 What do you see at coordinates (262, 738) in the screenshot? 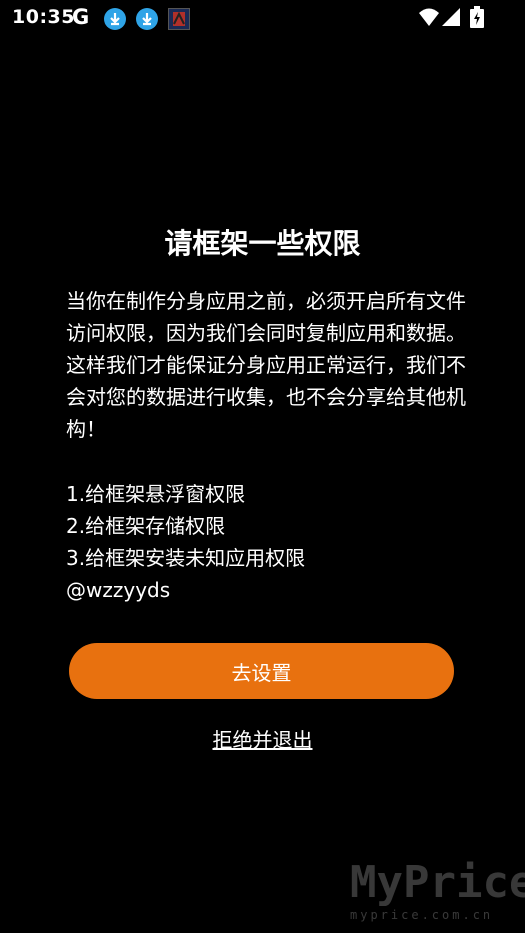
I see `reject-exit-link: 拒绝并退出` at bounding box center [262, 738].